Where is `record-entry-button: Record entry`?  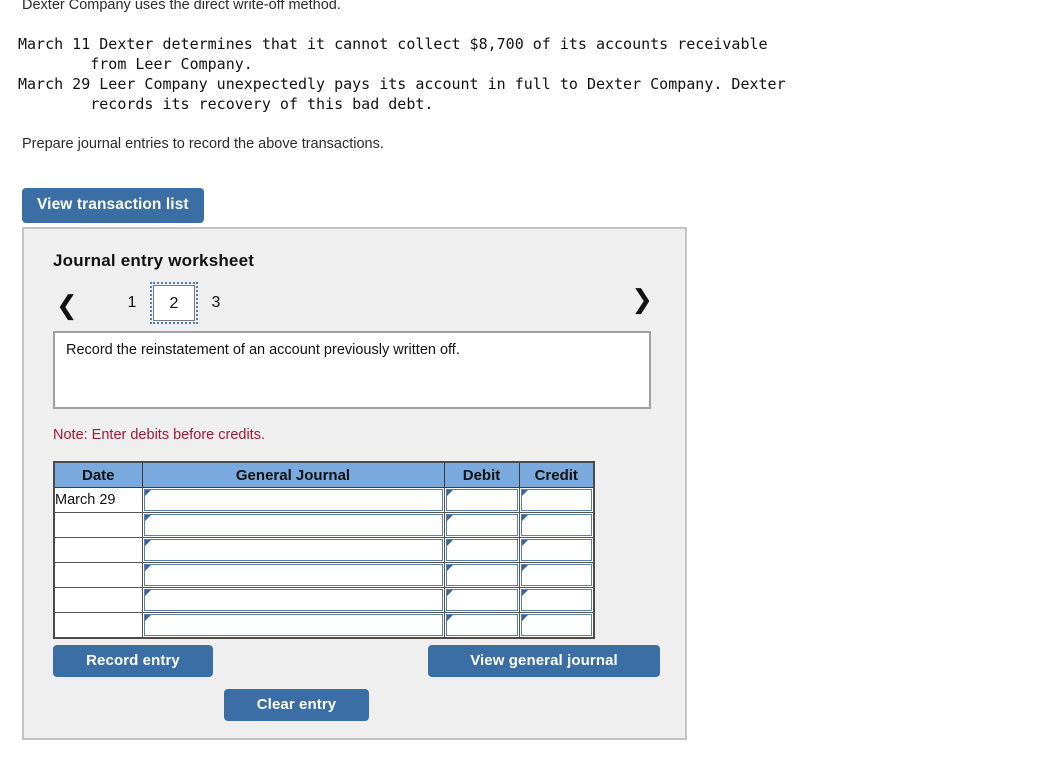
record-entry-button: Record entry is located at coordinates (133, 661).